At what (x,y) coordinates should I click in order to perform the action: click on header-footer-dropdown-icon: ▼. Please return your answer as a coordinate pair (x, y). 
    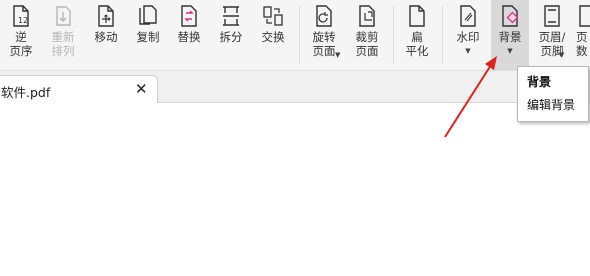
    Looking at the image, I should click on (561, 55).